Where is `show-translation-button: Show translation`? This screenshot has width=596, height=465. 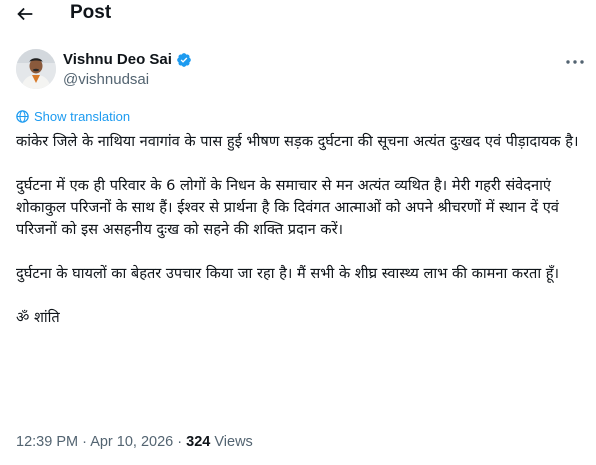 show-translation-button: Show translation is located at coordinates (72, 116).